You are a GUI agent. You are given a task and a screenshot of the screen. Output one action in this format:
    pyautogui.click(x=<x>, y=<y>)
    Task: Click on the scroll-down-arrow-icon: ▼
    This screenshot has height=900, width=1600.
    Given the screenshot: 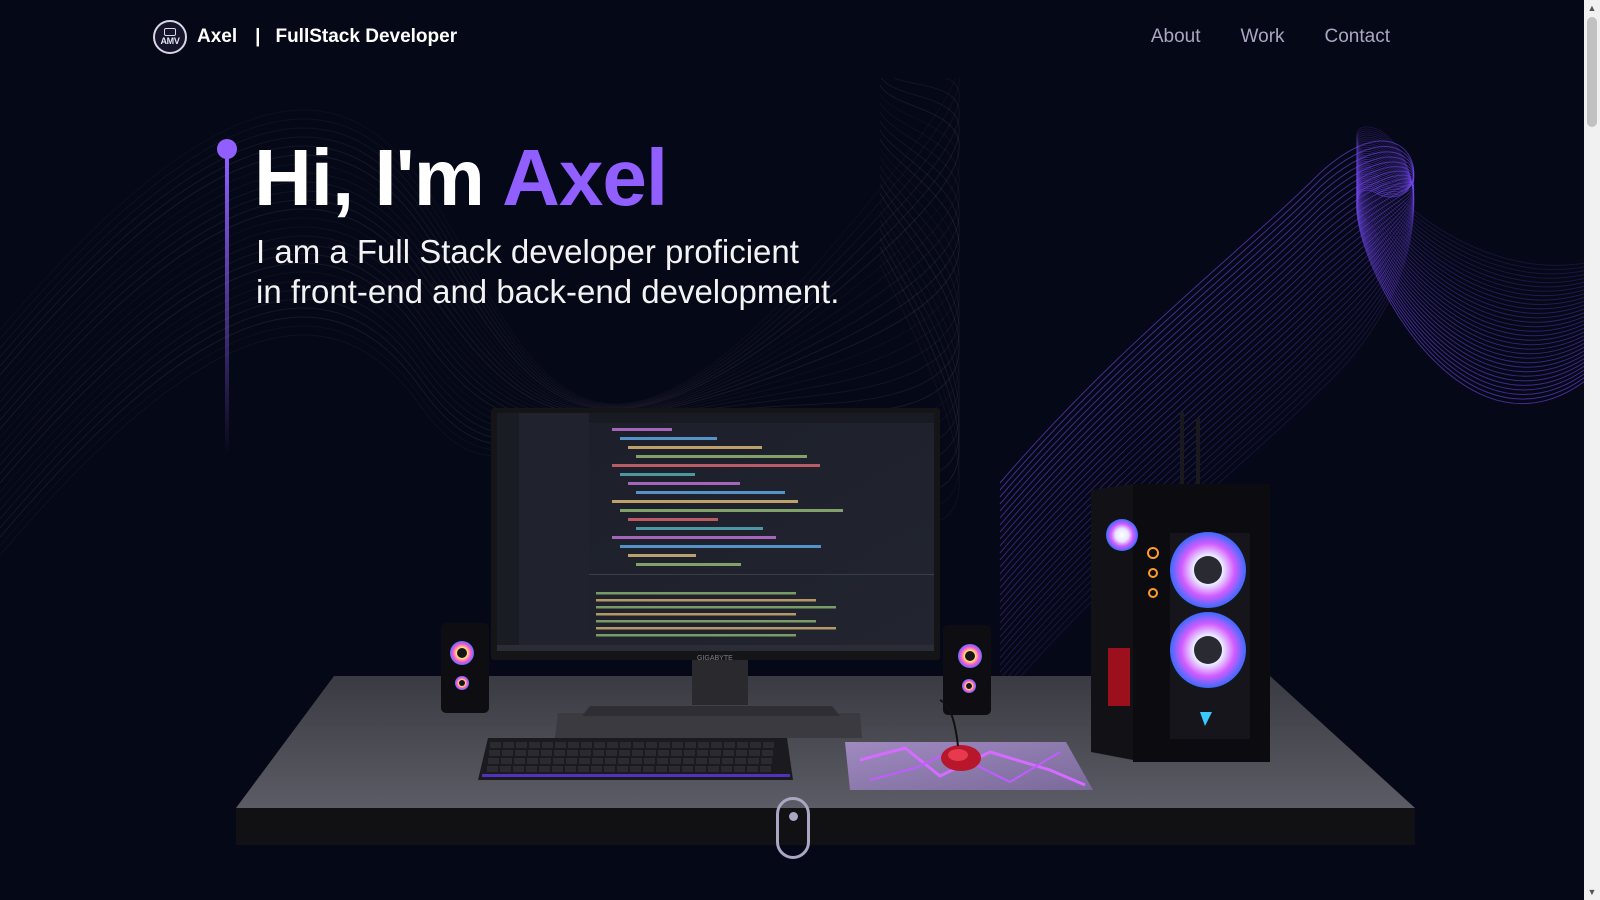 What is the action you would take?
    pyautogui.click(x=1592, y=892)
    